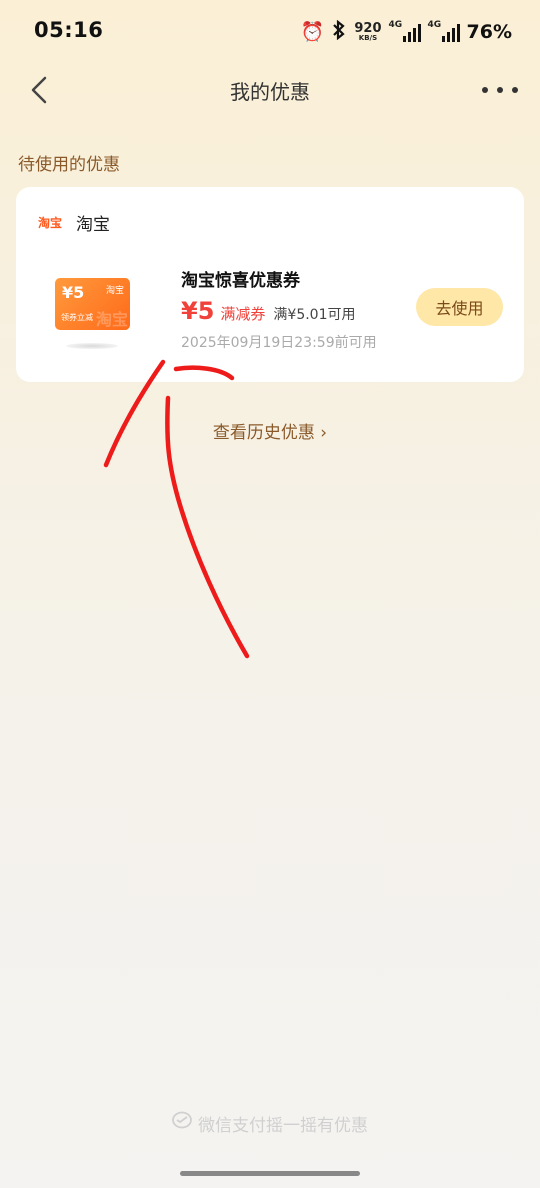  I want to click on coupon-shadow, so click(92, 346).